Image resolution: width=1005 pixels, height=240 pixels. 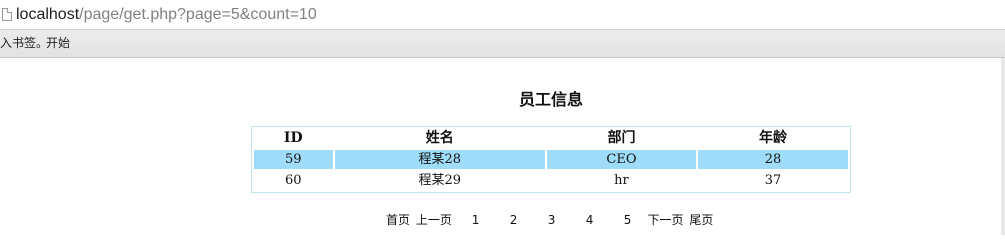 I want to click on pager-page-4: 4, so click(x=604, y=220).